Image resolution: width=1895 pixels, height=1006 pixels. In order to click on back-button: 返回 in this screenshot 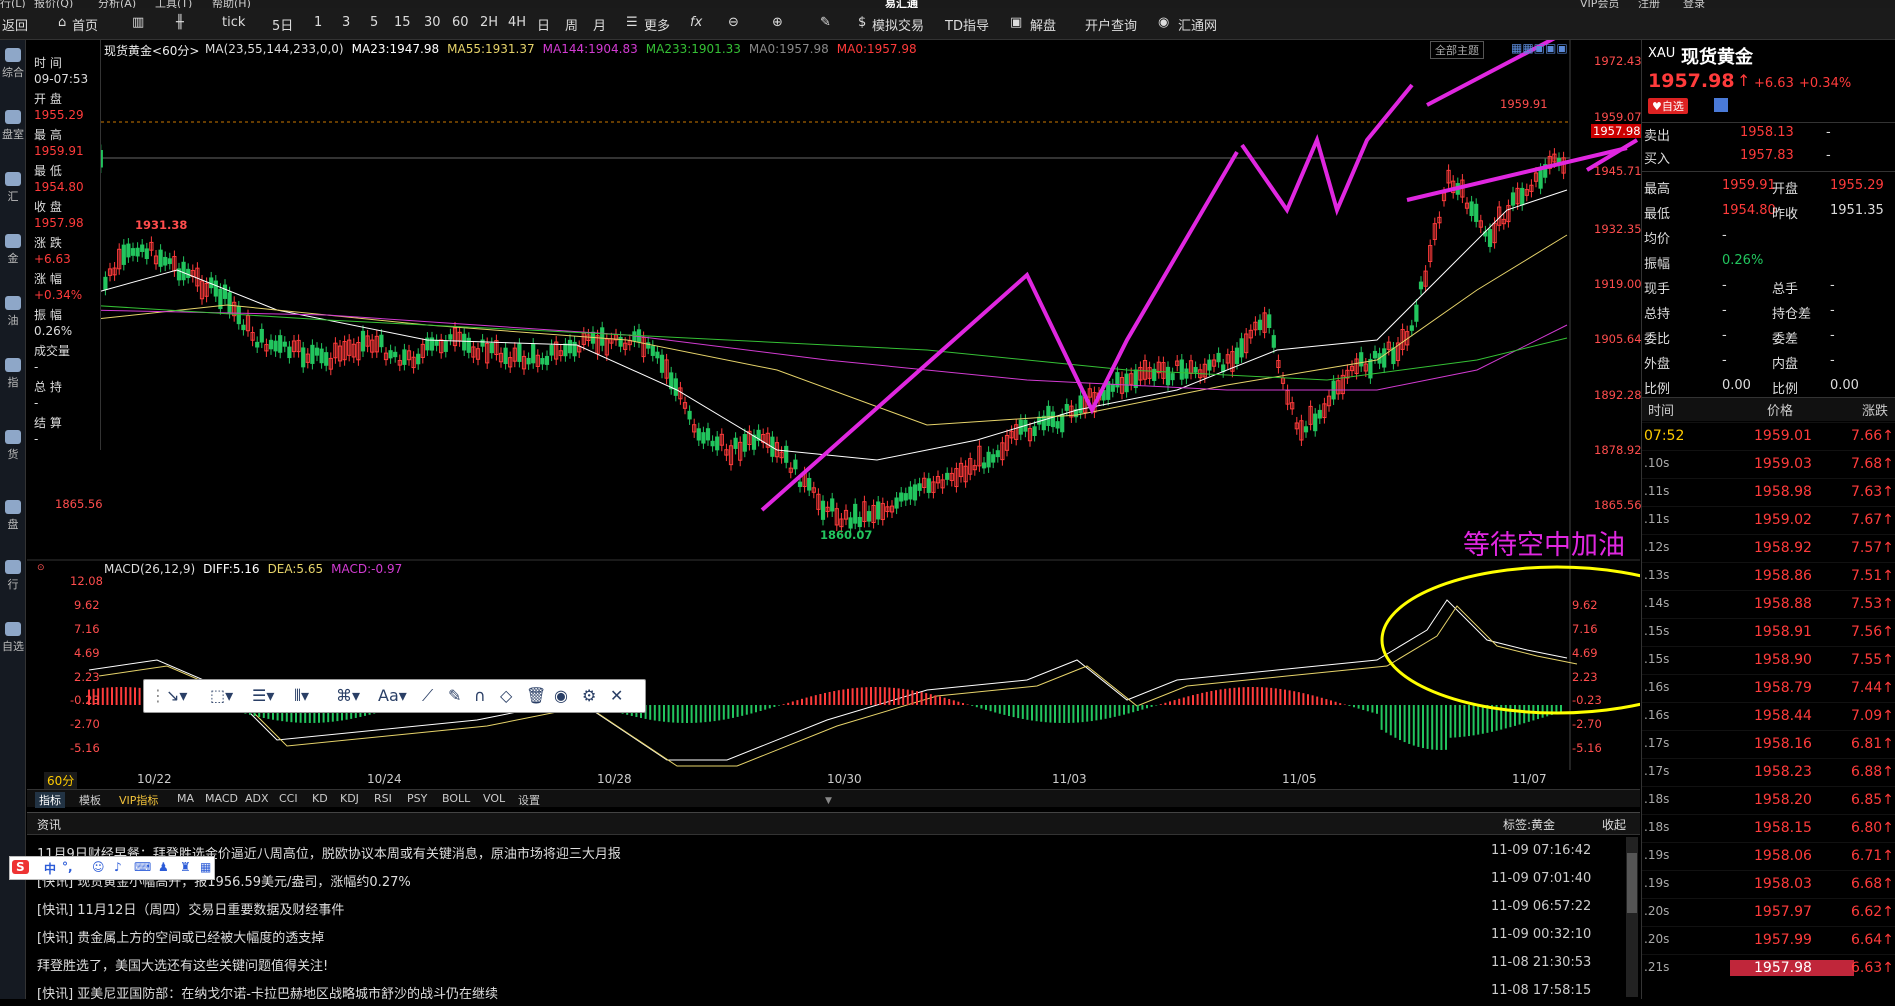, I will do `click(15, 24)`.